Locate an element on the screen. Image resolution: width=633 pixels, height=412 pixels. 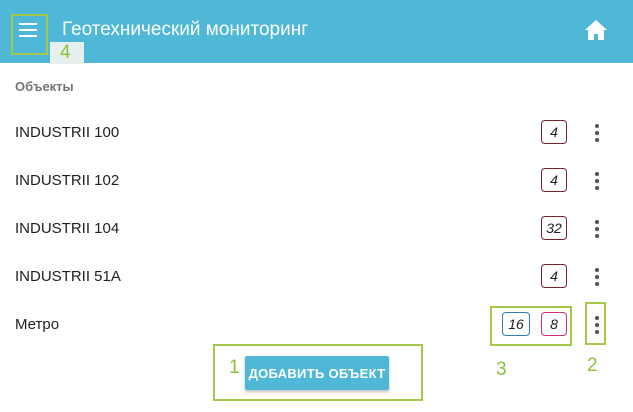
object-name: INDUSTRII 102 is located at coordinates (67, 180).